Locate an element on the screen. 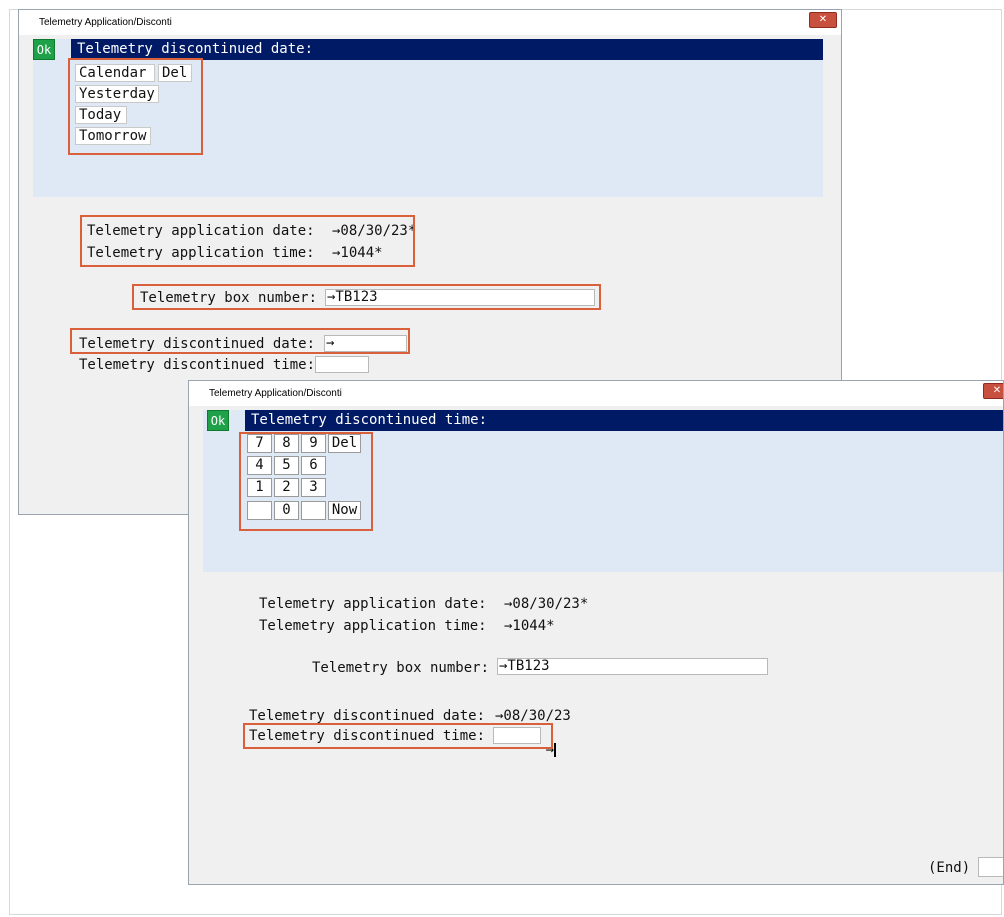  option-yesterday: Yesterday is located at coordinates (117, 94).